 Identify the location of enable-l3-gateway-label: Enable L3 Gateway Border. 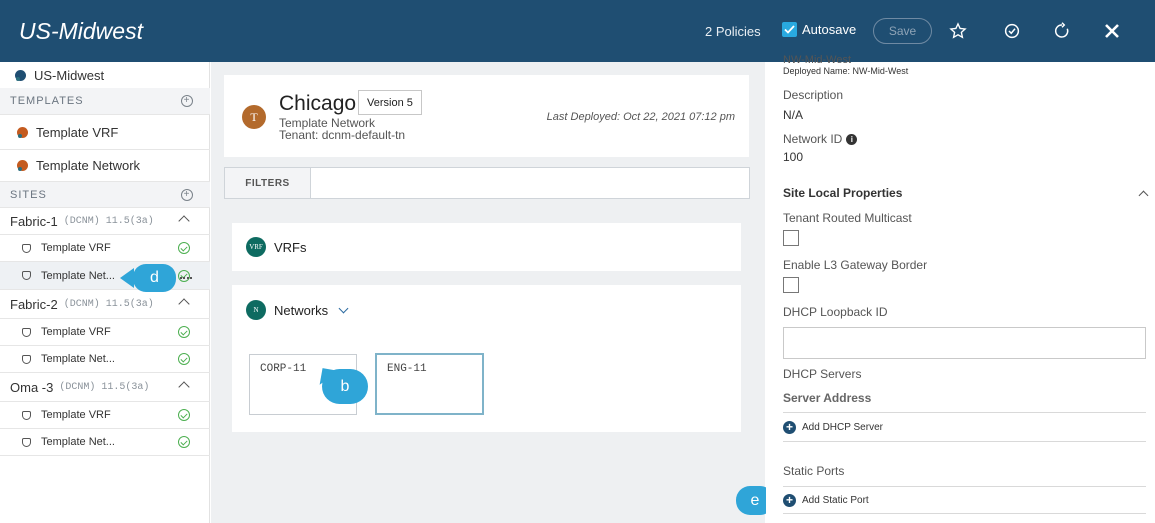
(855, 265).